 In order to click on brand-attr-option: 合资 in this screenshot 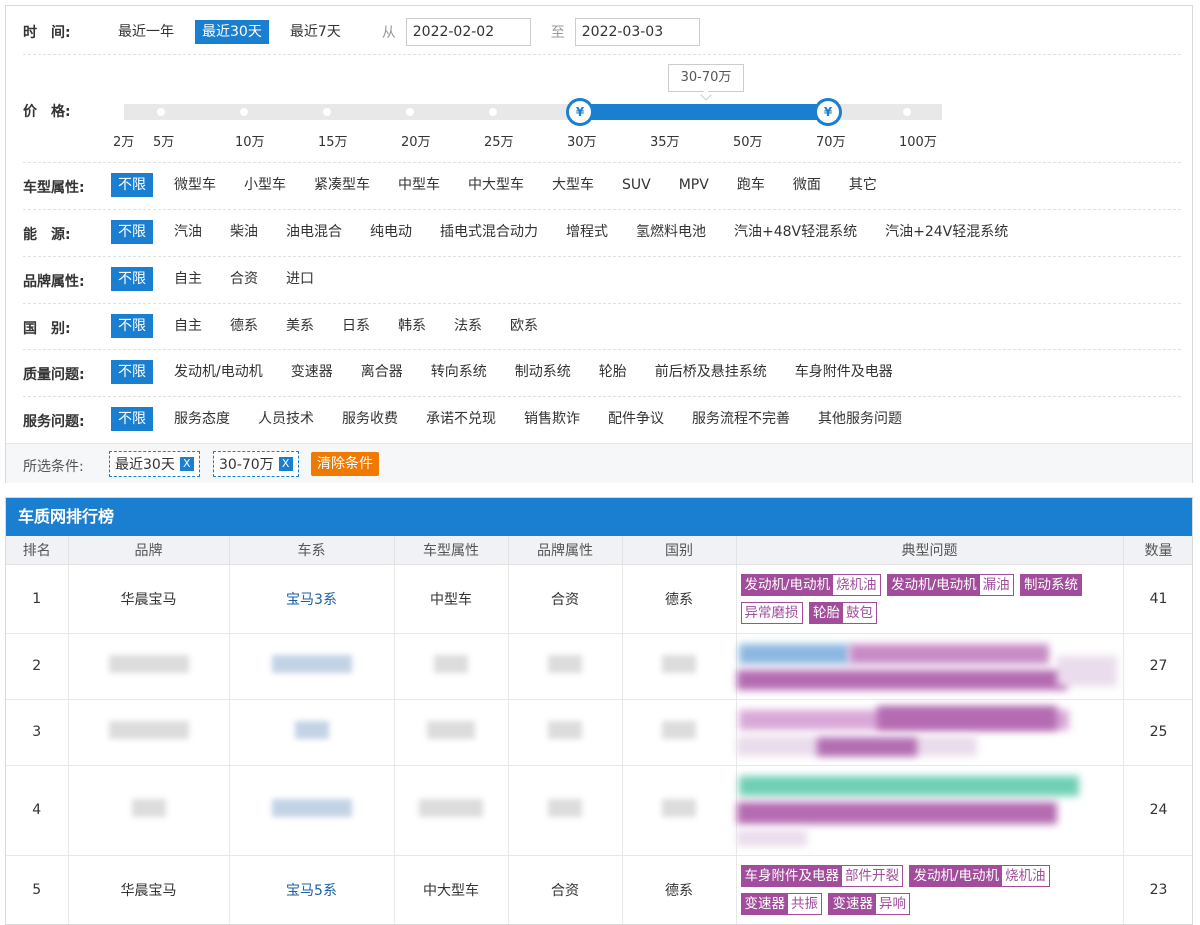, I will do `click(244, 279)`.